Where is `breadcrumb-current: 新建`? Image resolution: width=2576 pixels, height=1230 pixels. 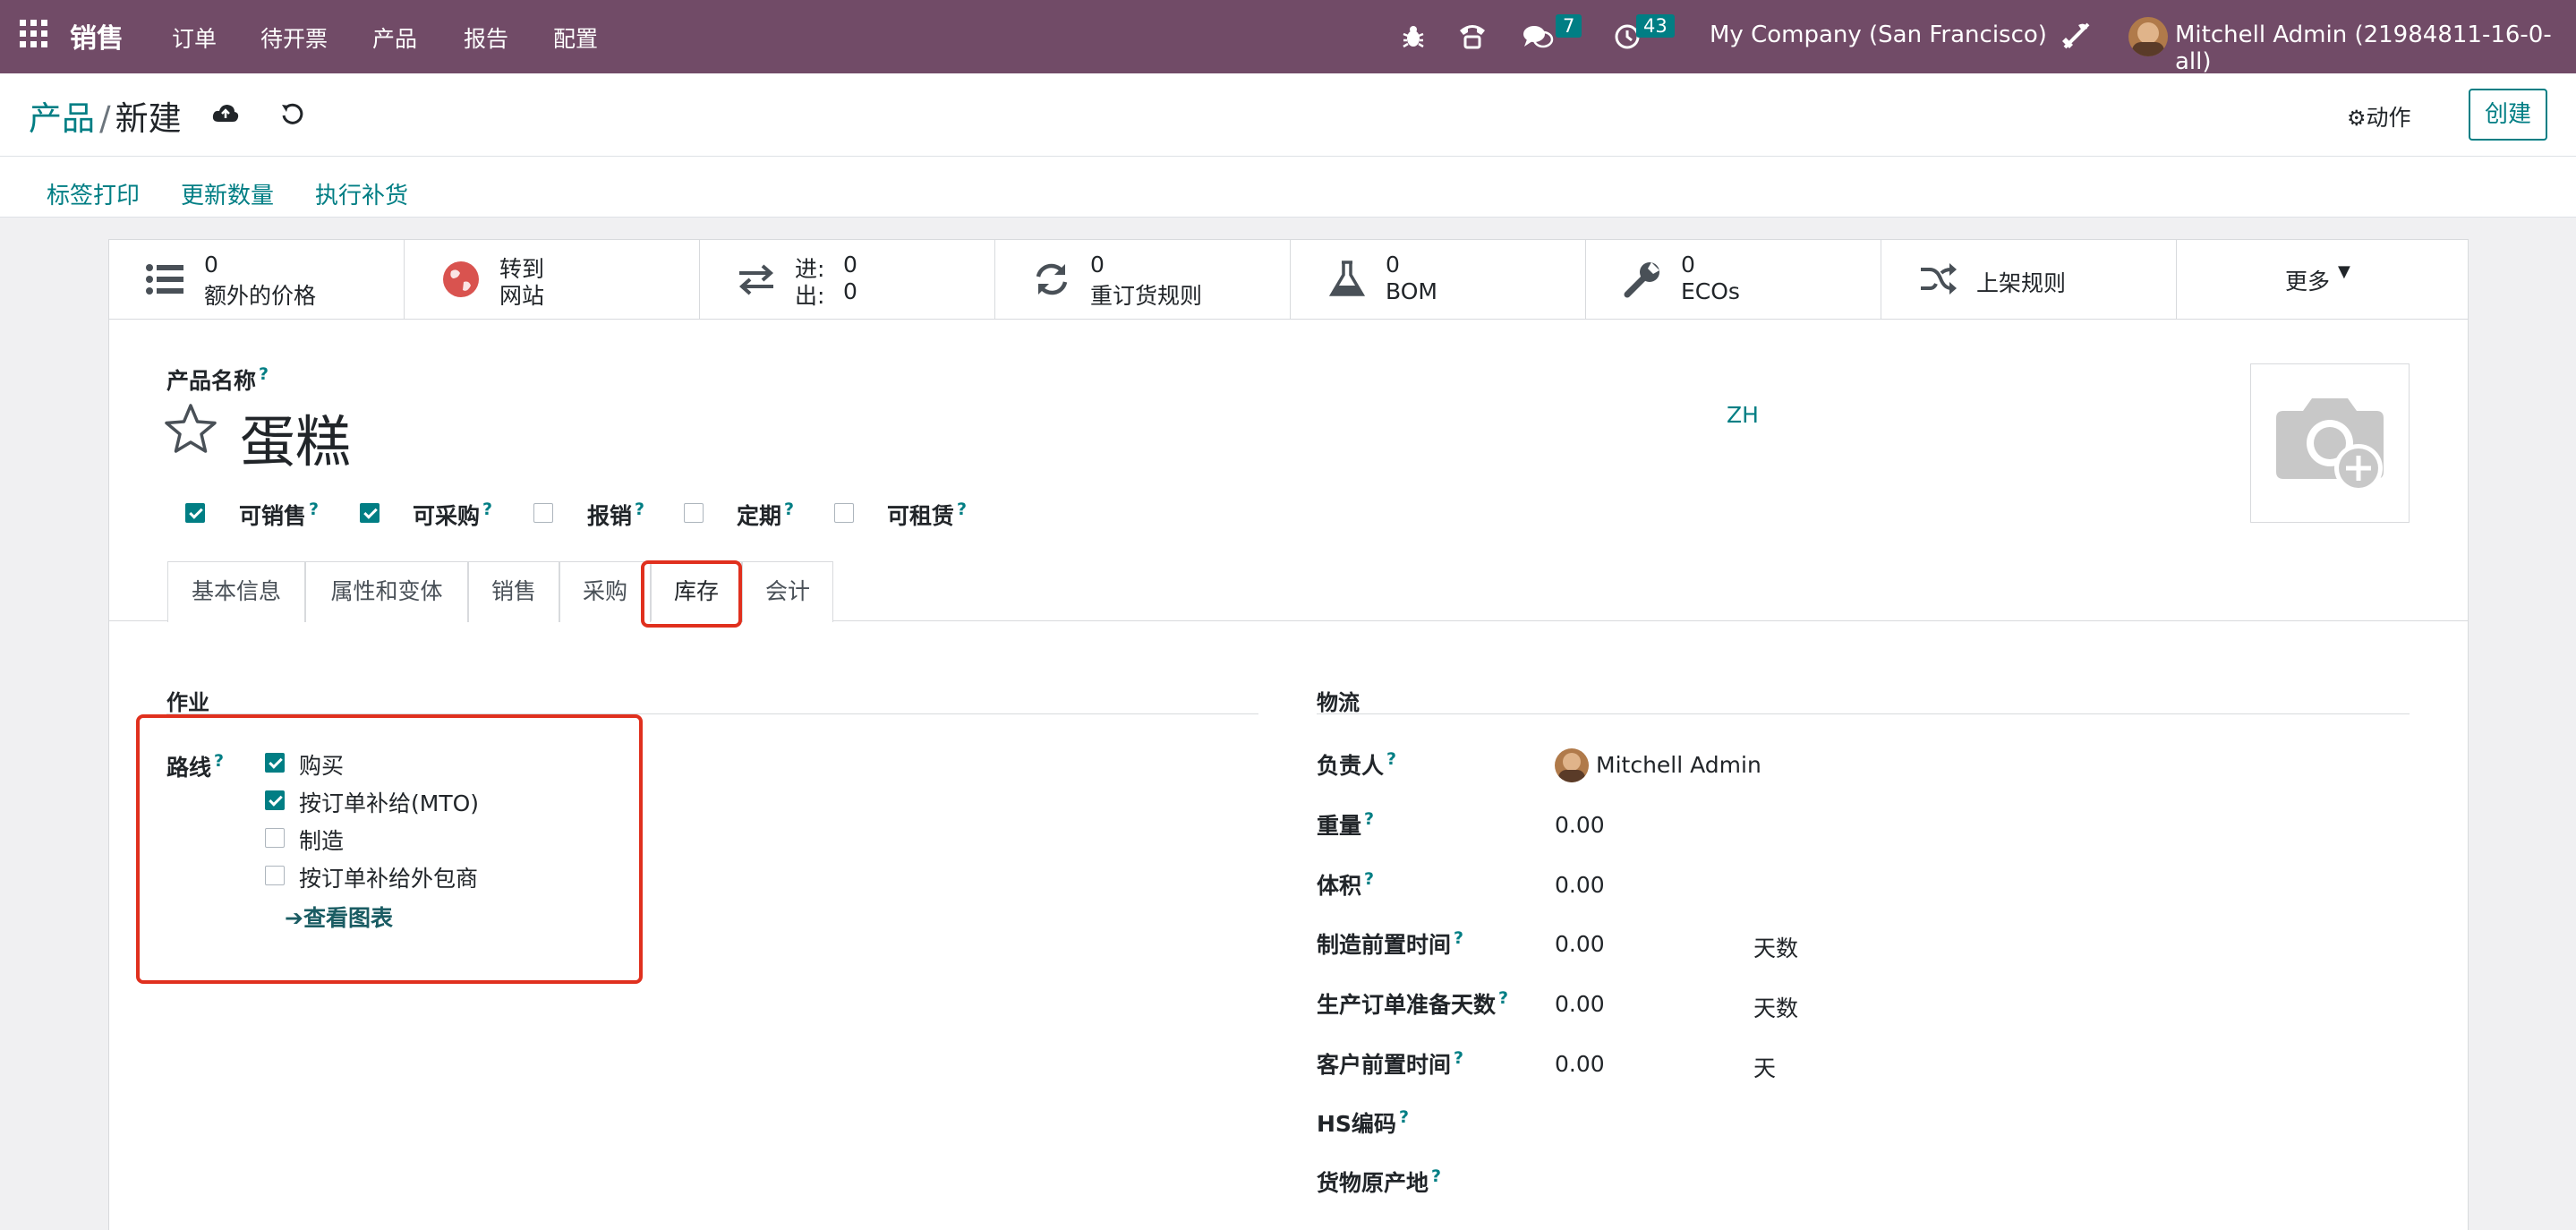 breadcrumb-current: 新建 is located at coordinates (148, 118).